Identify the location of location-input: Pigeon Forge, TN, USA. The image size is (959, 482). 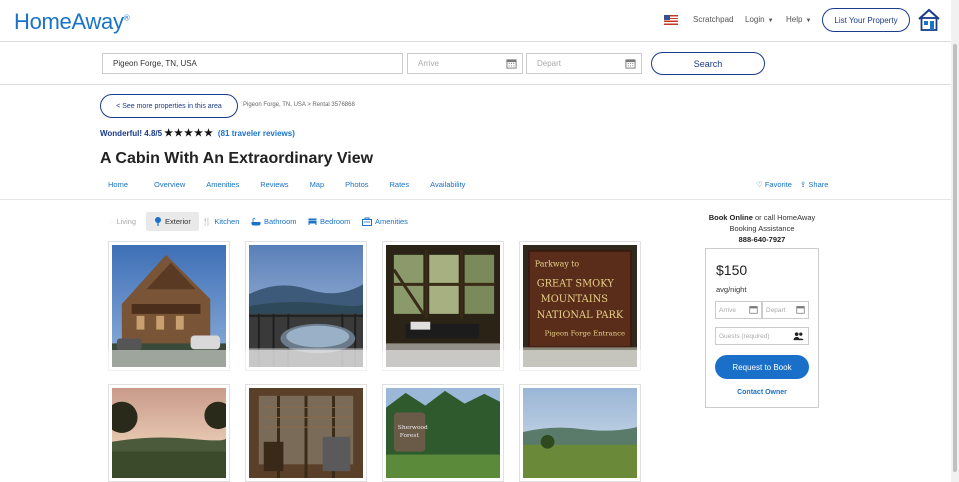
(252, 63).